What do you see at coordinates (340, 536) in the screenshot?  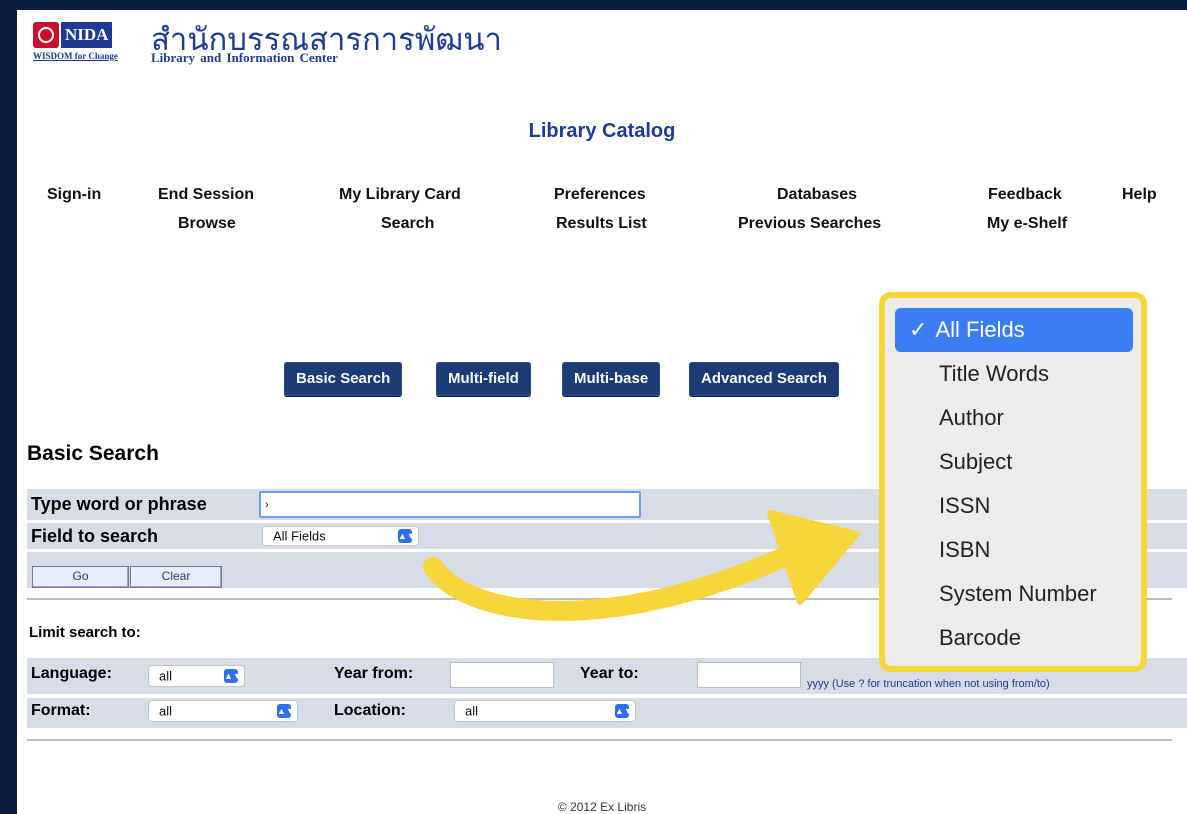 I see `field-select: All Fields ▲▼` at bounding box center [340, 536].